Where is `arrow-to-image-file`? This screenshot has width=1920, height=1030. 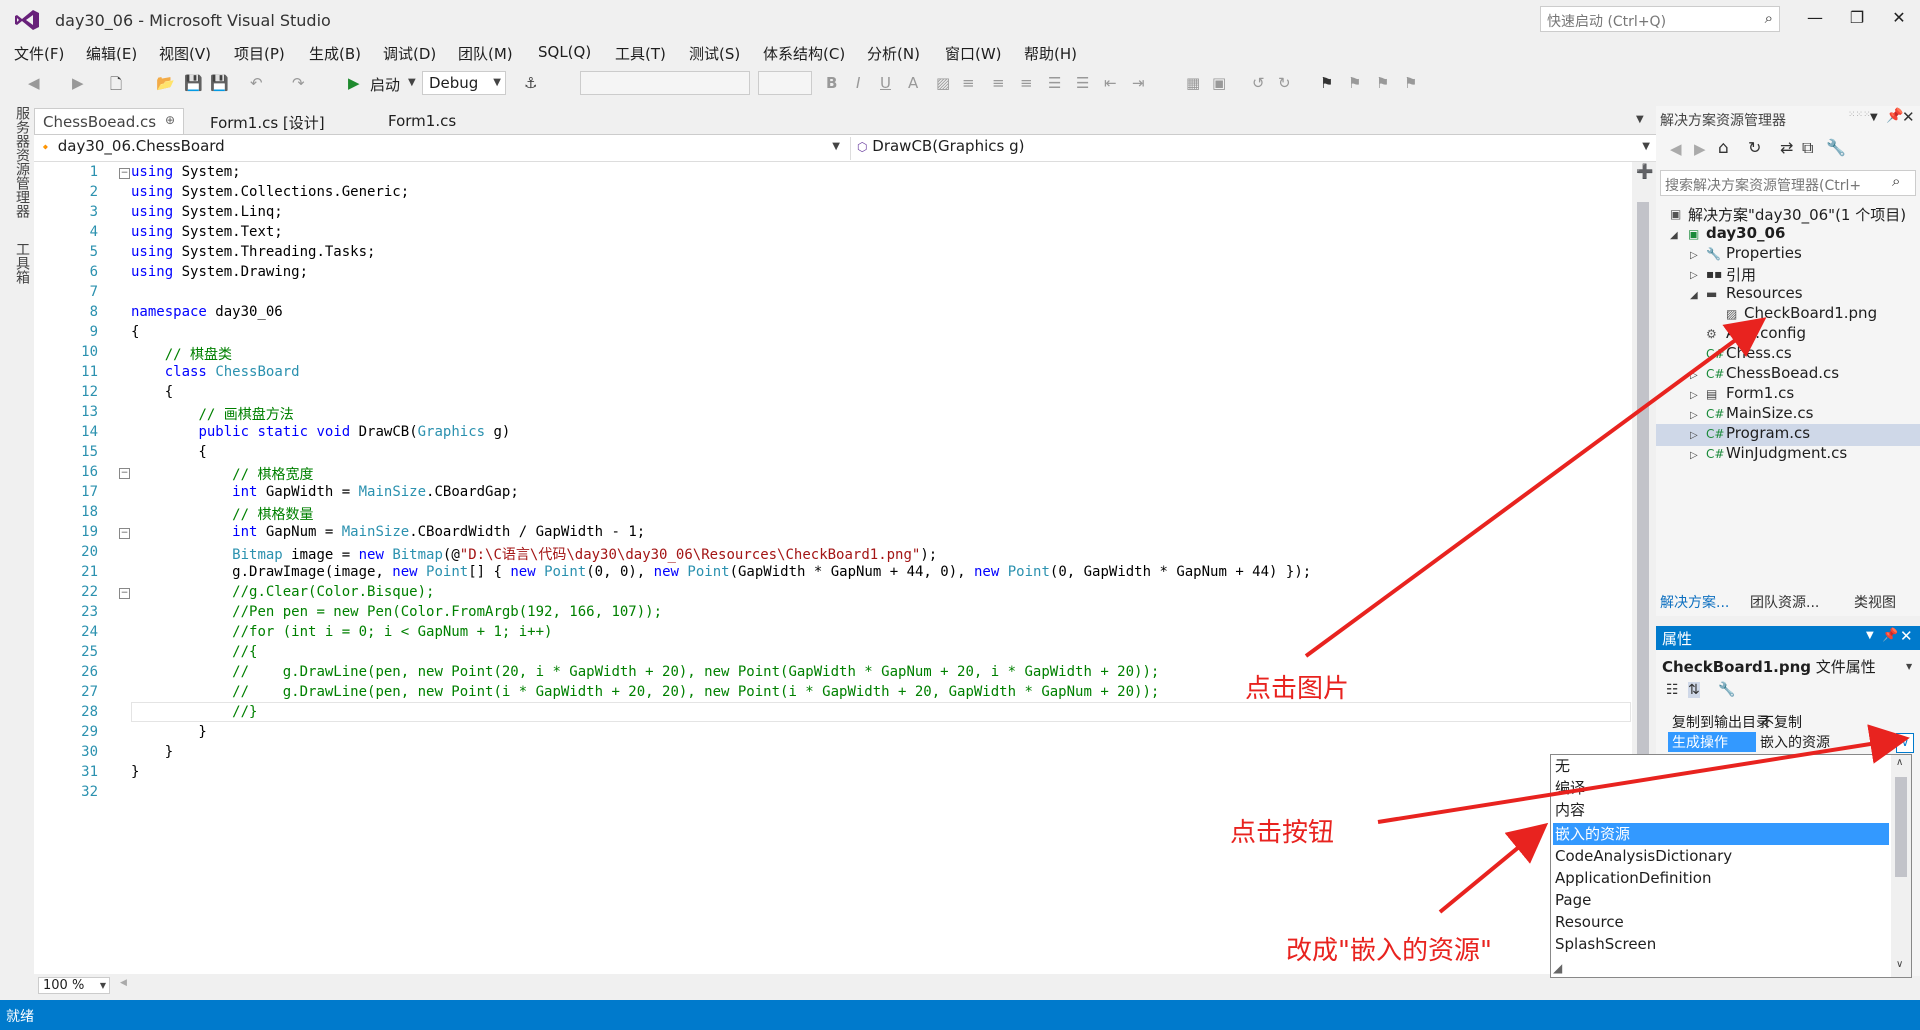
arrow-to-image-file is located at coordinates (1535, 487).